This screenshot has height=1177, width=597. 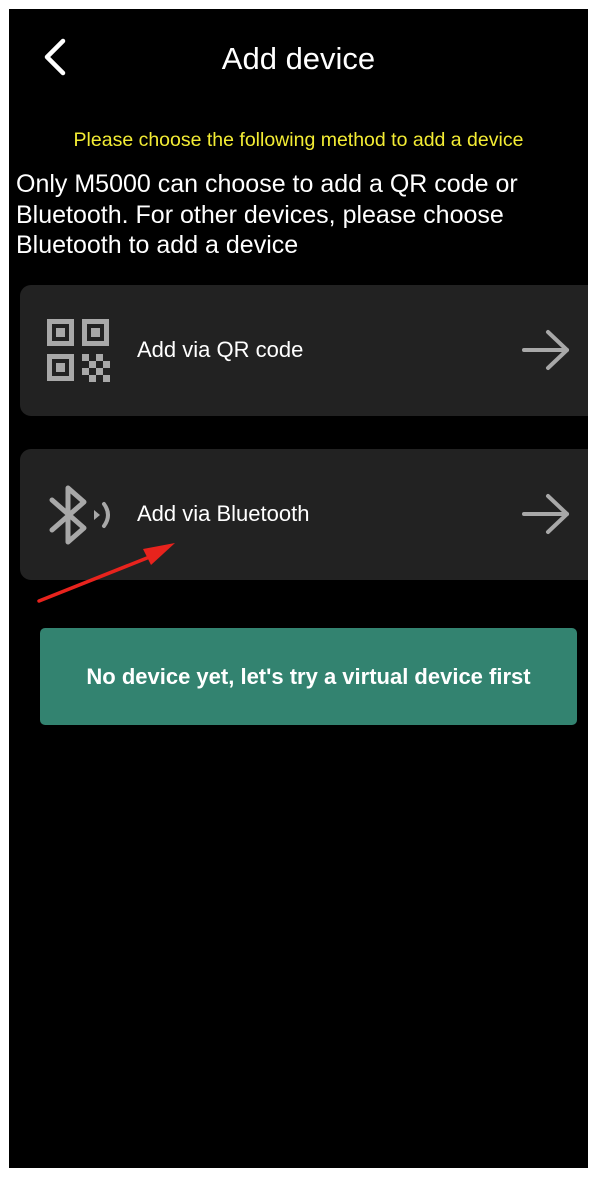 I want to click on page-title: Add device, so click(x=298, y=58).